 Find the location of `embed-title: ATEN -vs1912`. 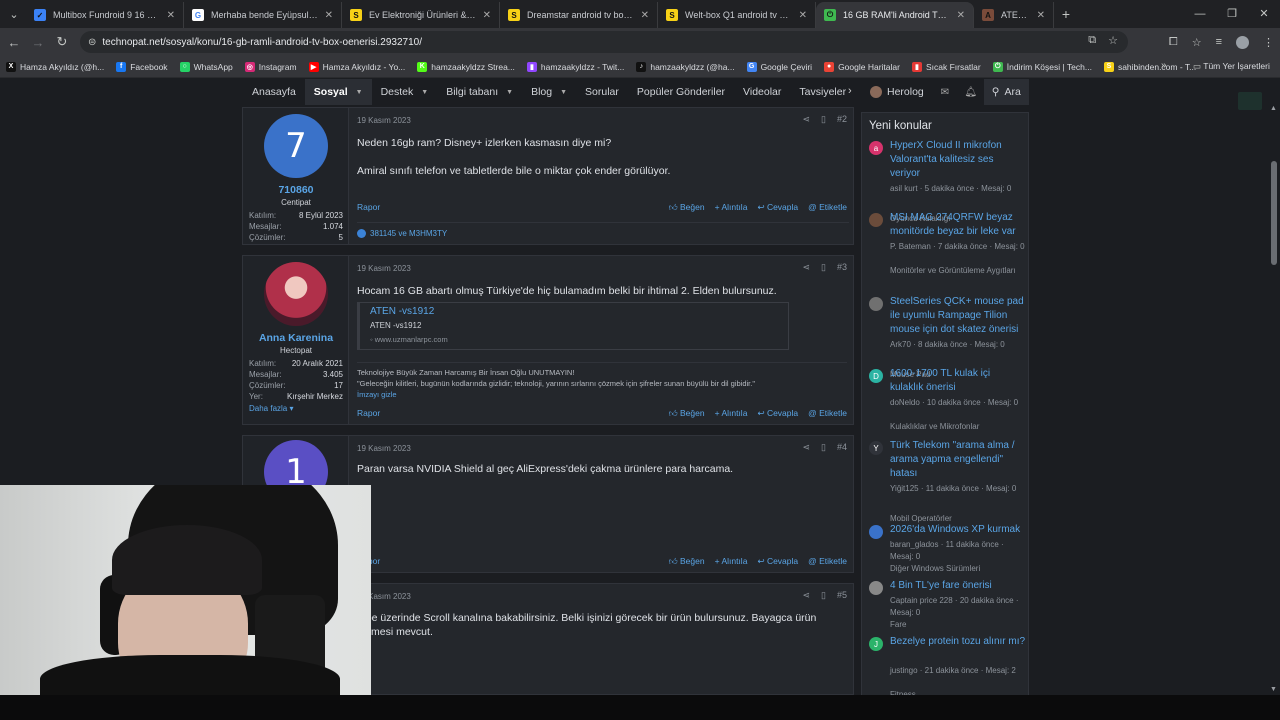

embed-title: ATEN -vs1912 is located at coordinates (574, 311).